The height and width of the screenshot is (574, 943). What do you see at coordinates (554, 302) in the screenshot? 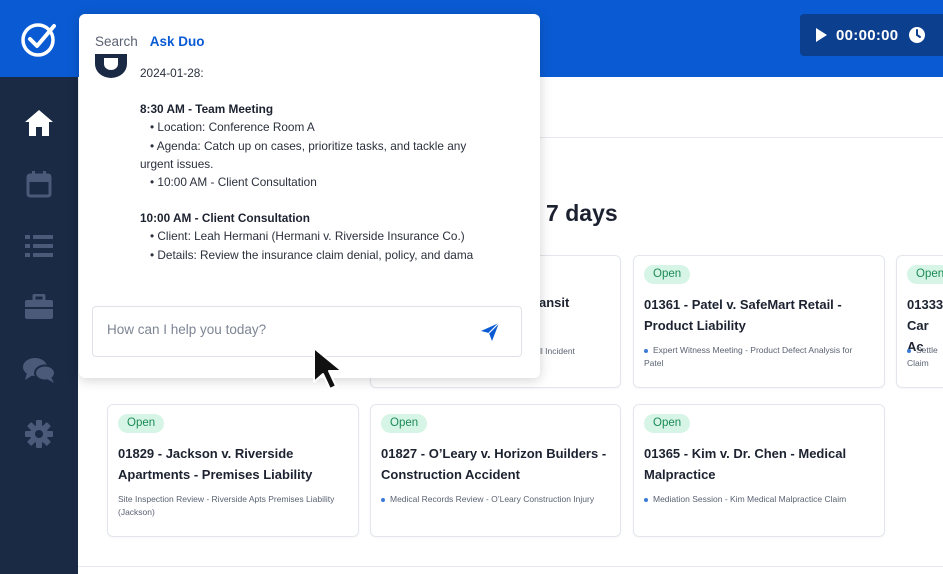
I see `case-title: ansit` at bounding box center [554, 302].